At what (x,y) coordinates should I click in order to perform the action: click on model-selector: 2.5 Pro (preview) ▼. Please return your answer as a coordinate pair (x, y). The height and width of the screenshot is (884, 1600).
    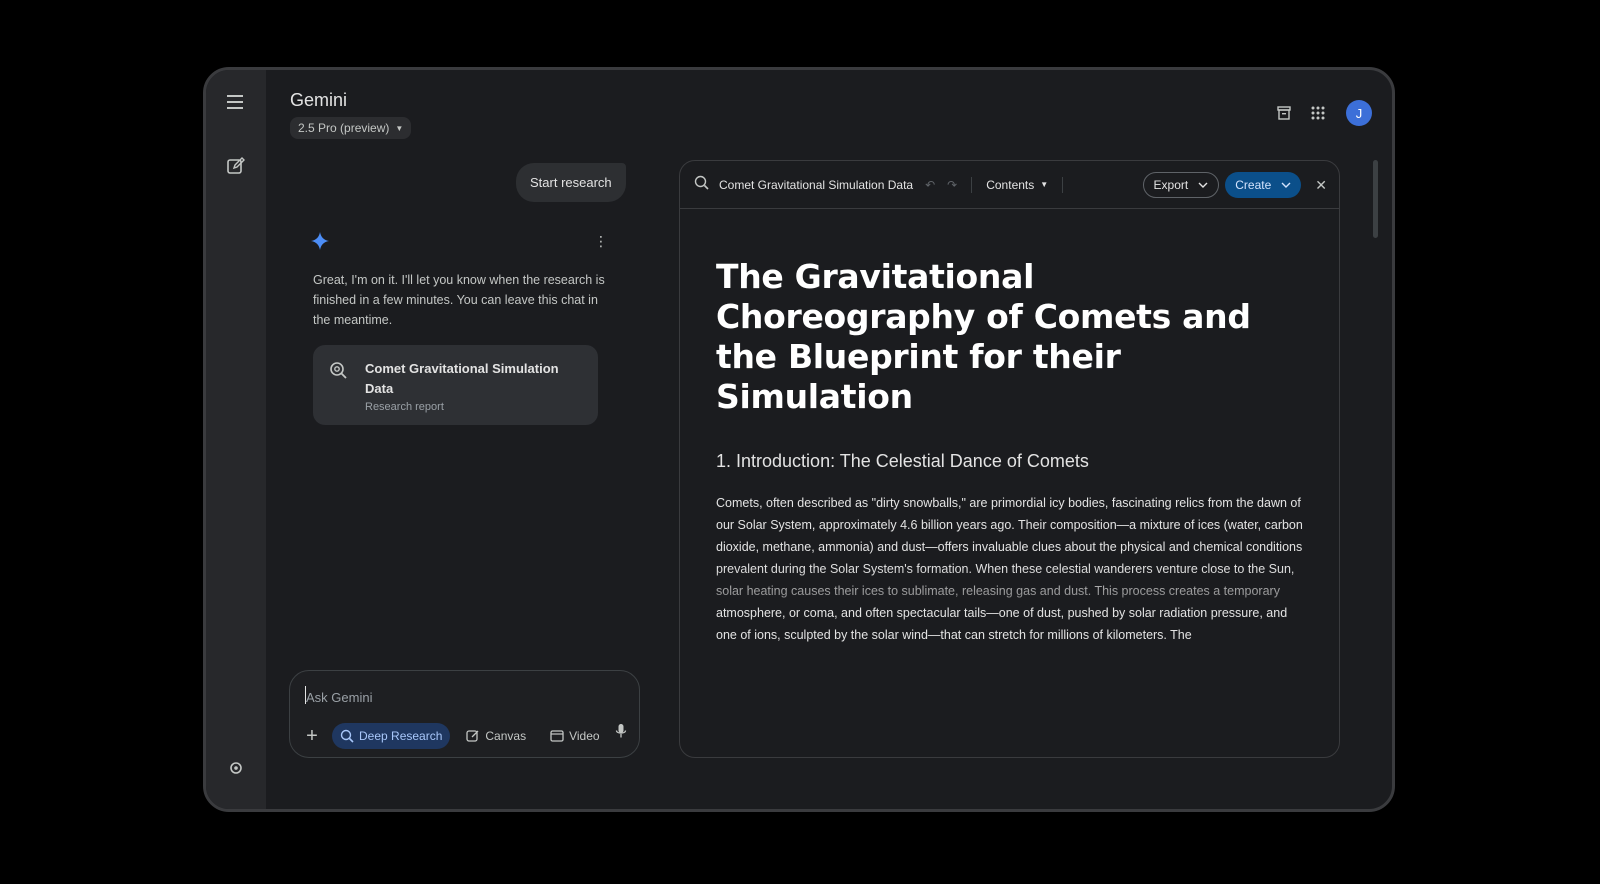
    Looking at the image, I should click on (351, 128).